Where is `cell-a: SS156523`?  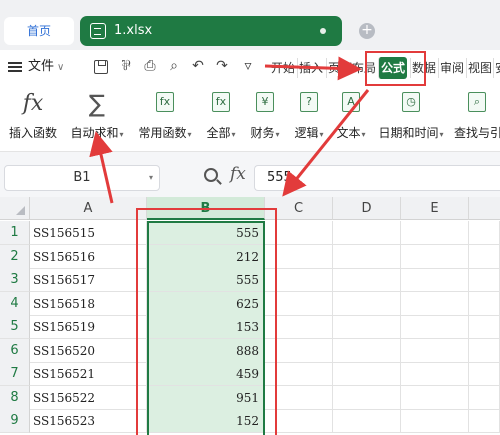 cell-a: SS156523 is located at coordinates (88, 421).